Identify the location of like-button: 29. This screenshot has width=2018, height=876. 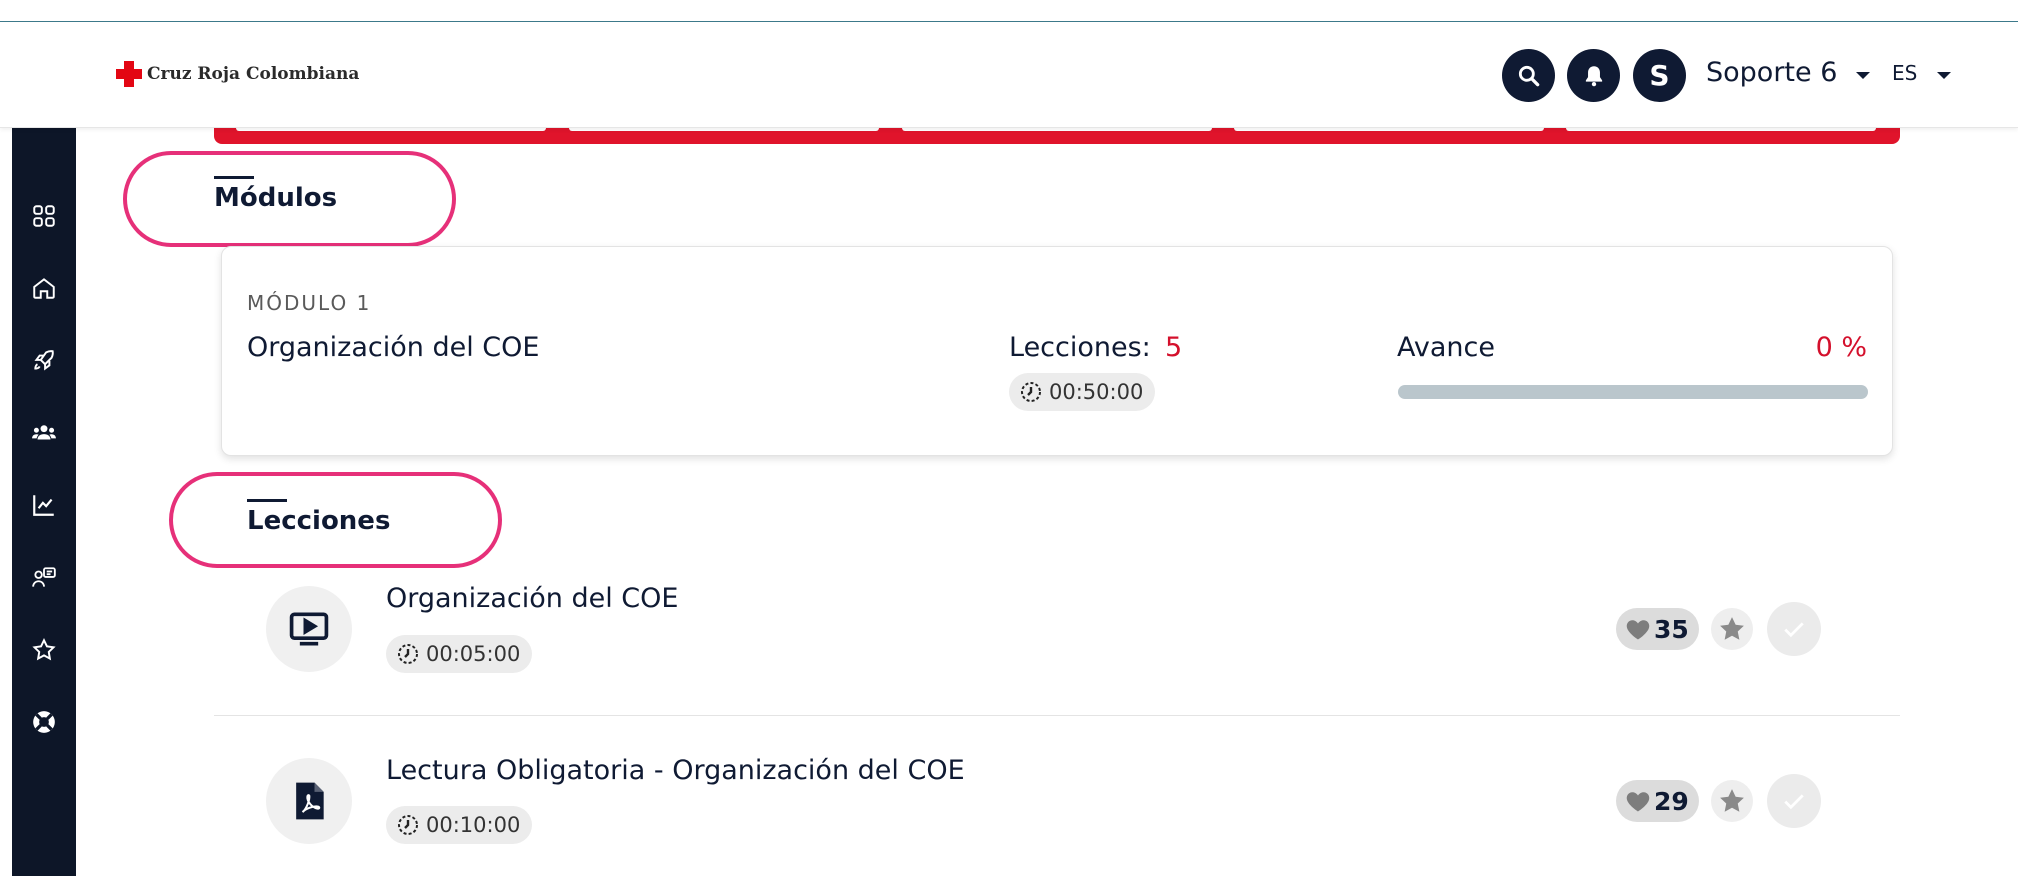
(1657, 801).